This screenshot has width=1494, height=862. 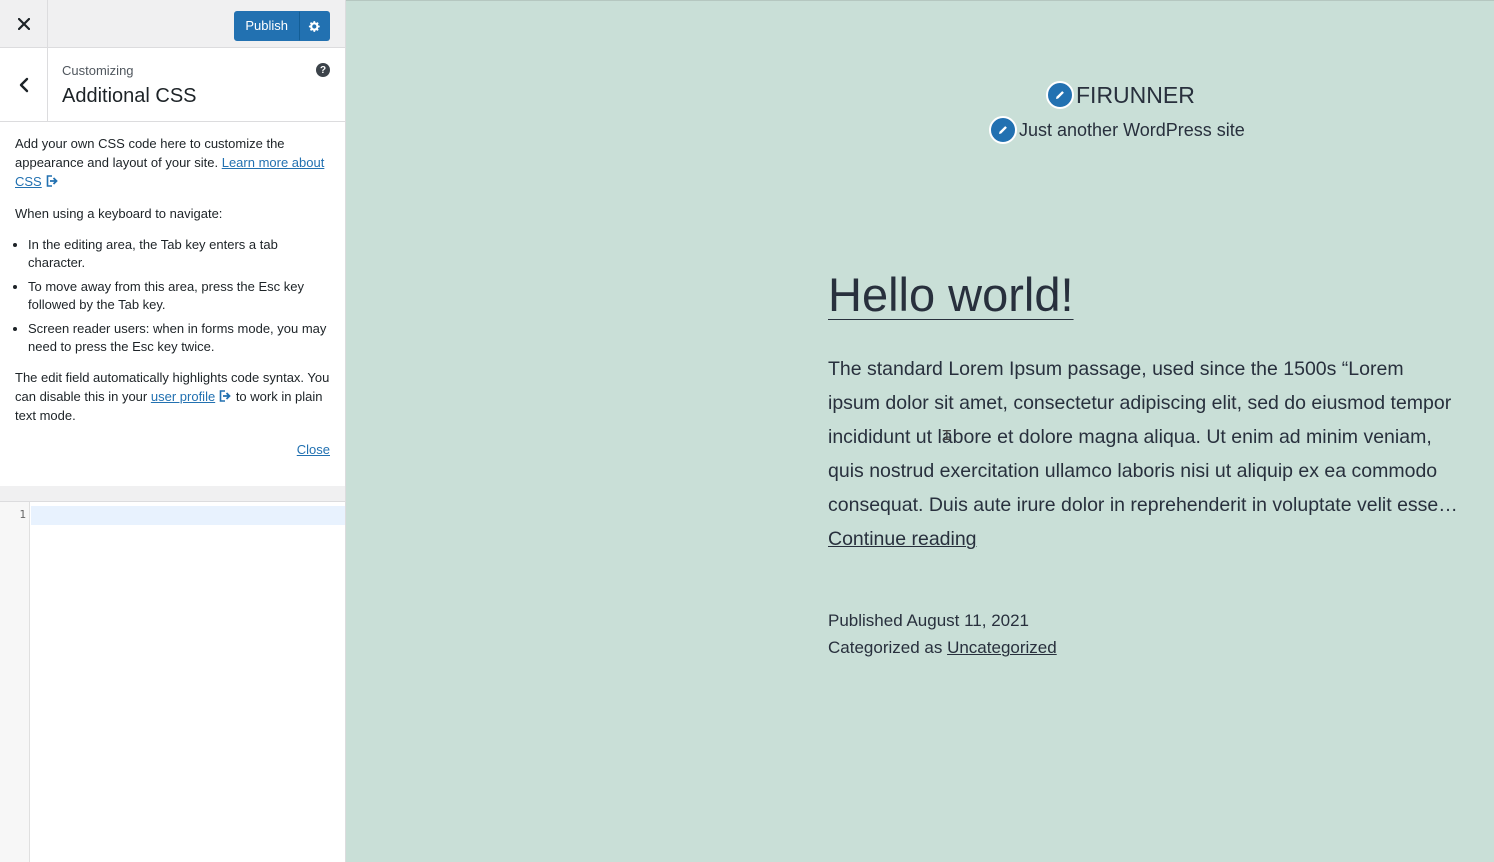 I want to click on breadcrumb: Customizing, so click(x=98, y=70).